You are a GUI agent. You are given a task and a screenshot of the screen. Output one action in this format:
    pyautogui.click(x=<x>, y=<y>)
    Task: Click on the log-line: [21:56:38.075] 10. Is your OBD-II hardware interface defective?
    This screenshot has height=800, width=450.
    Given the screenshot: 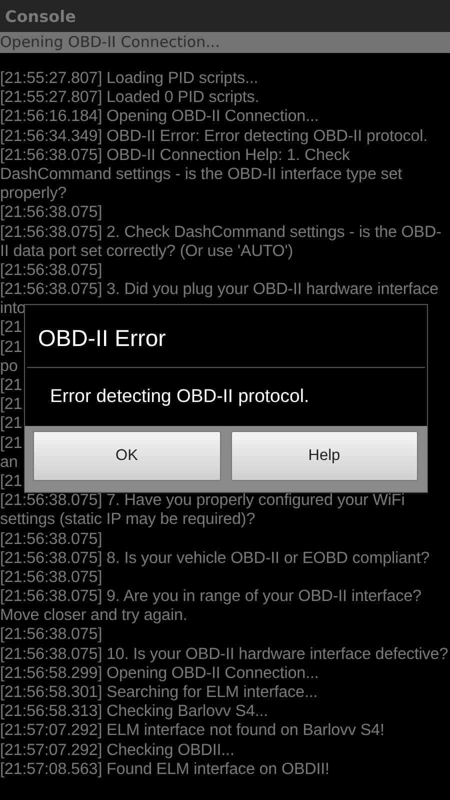 What is the action you would take?
    pyautogui.click(x=224, y=654)
    